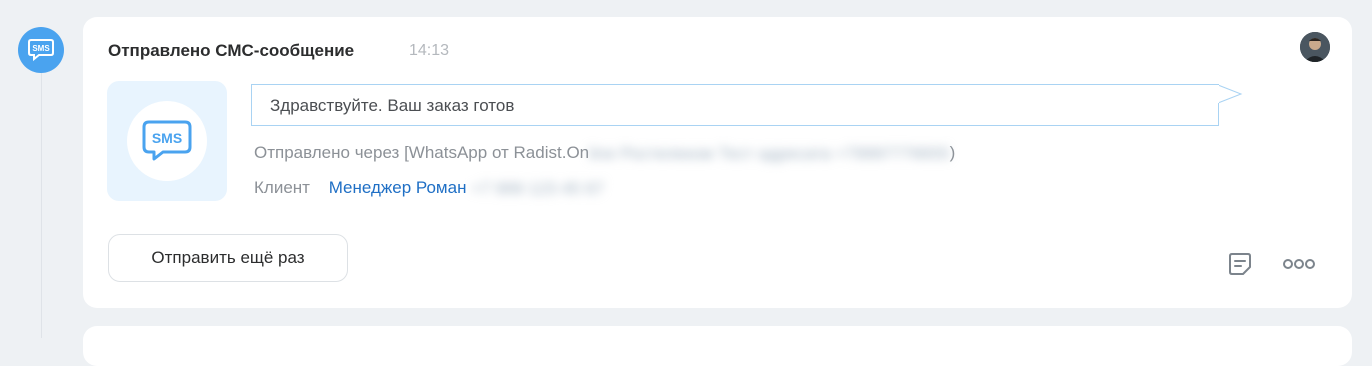 Image resolution: width=1372 pixels, height=366 pixels. Describe the element at coordinates (1240, 264) in the screenshot. I see `note-icon` at that location.